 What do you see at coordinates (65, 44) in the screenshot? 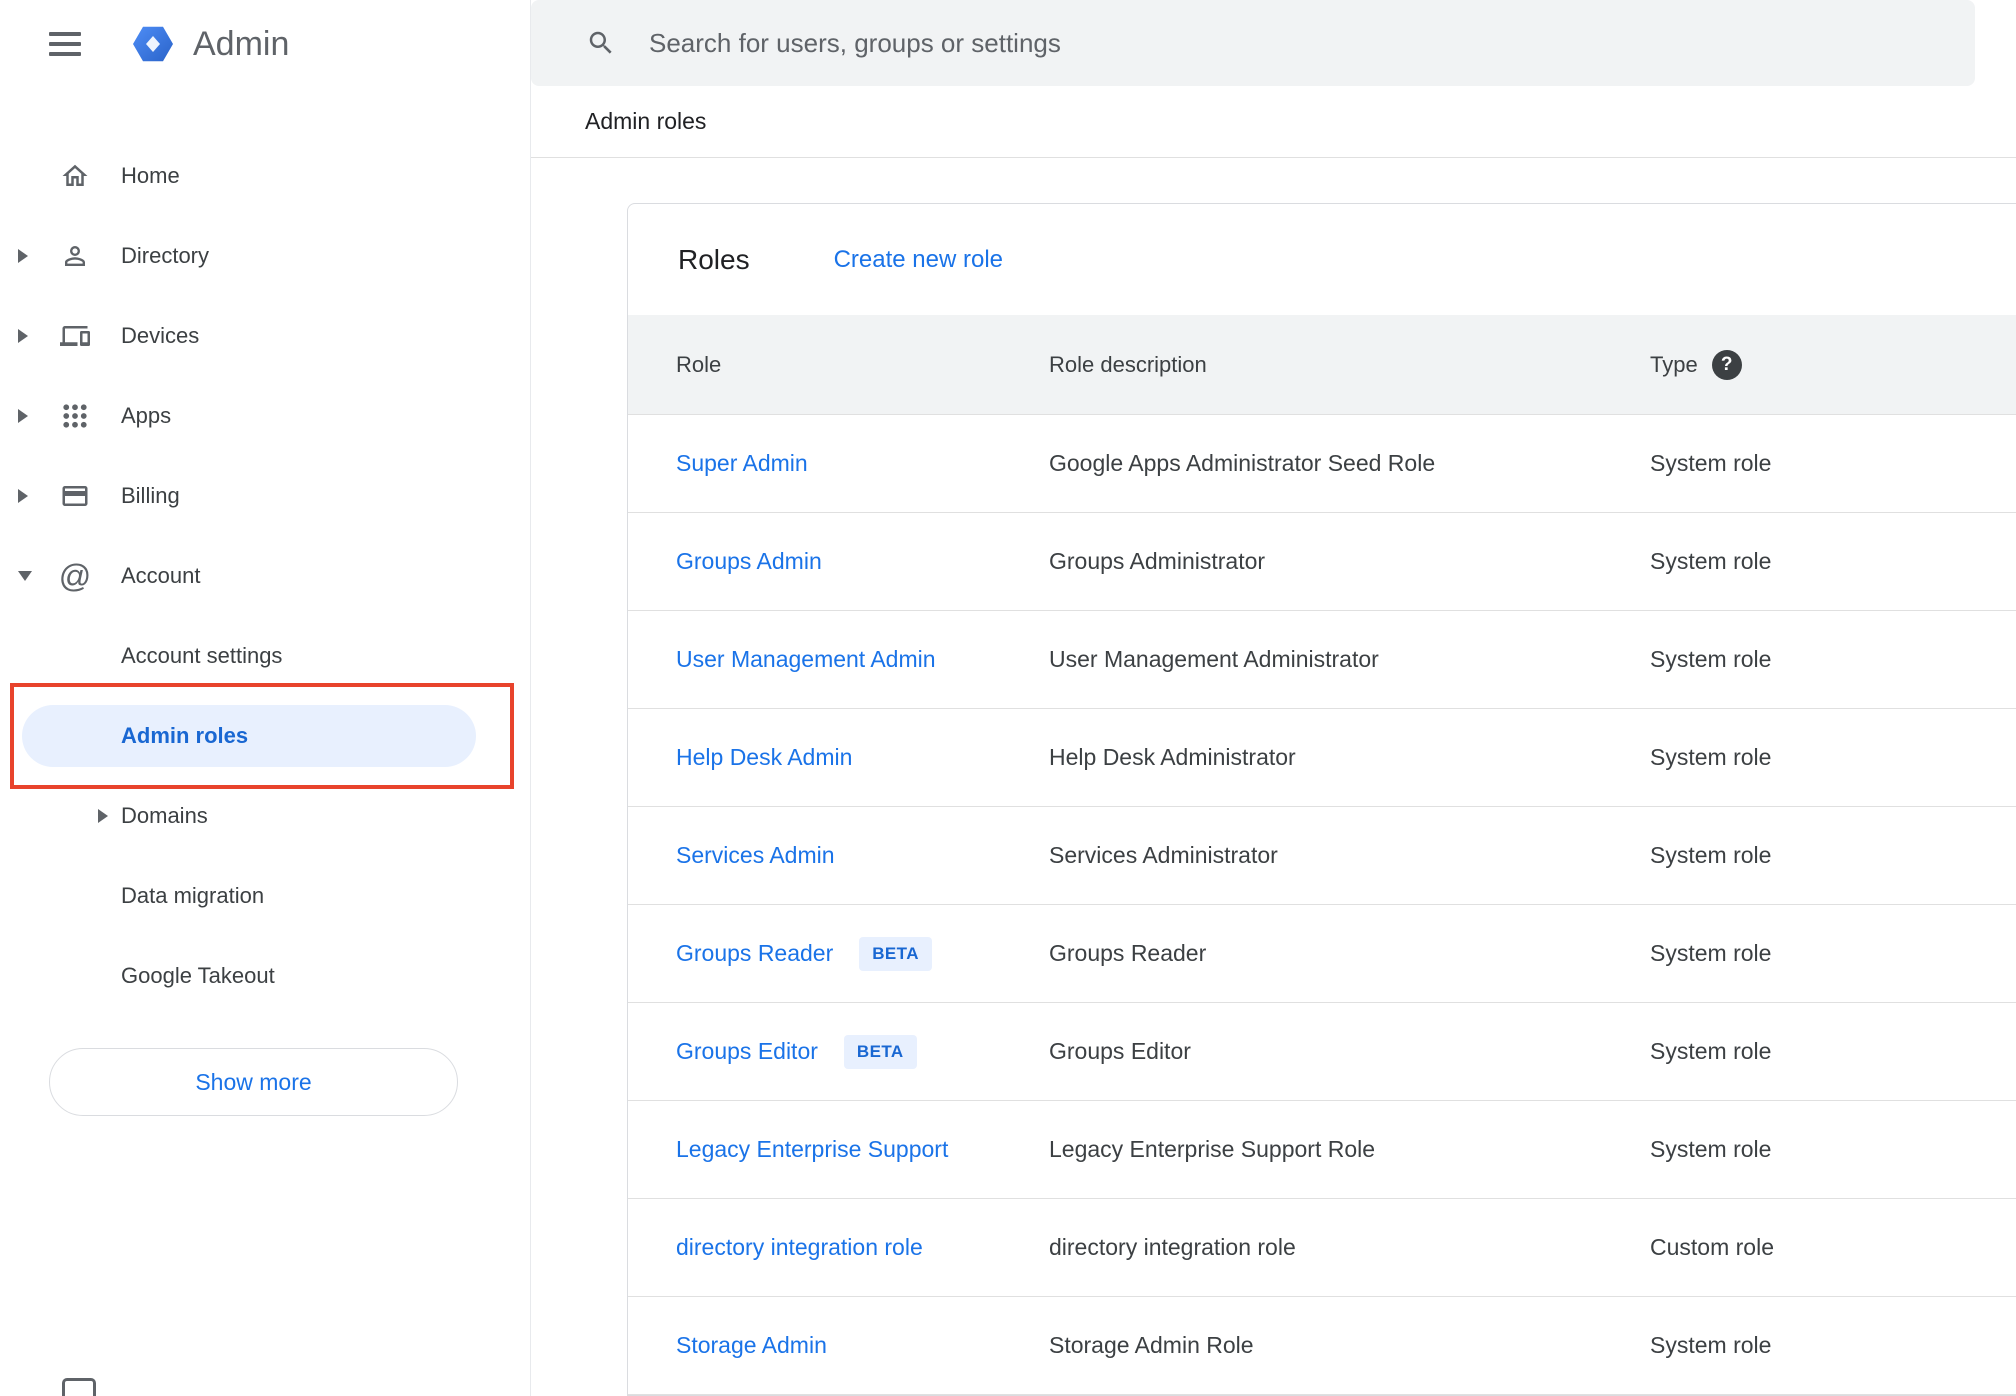
I see `menu-icon` at bounding box center [65, 44].